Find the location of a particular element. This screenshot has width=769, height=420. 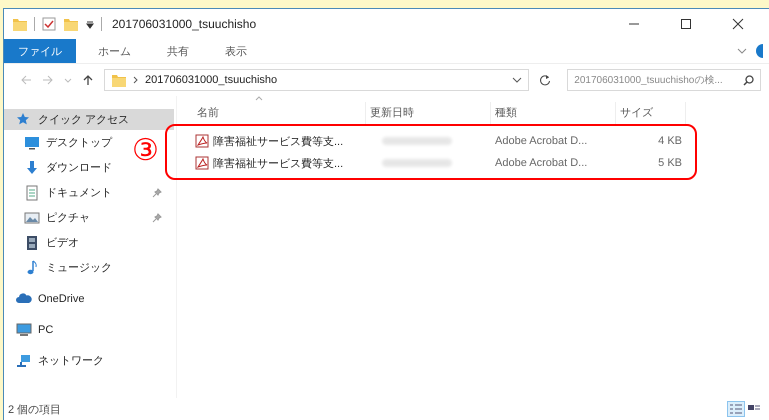

sidebar-item: PC is located at coordinates (31, 329).